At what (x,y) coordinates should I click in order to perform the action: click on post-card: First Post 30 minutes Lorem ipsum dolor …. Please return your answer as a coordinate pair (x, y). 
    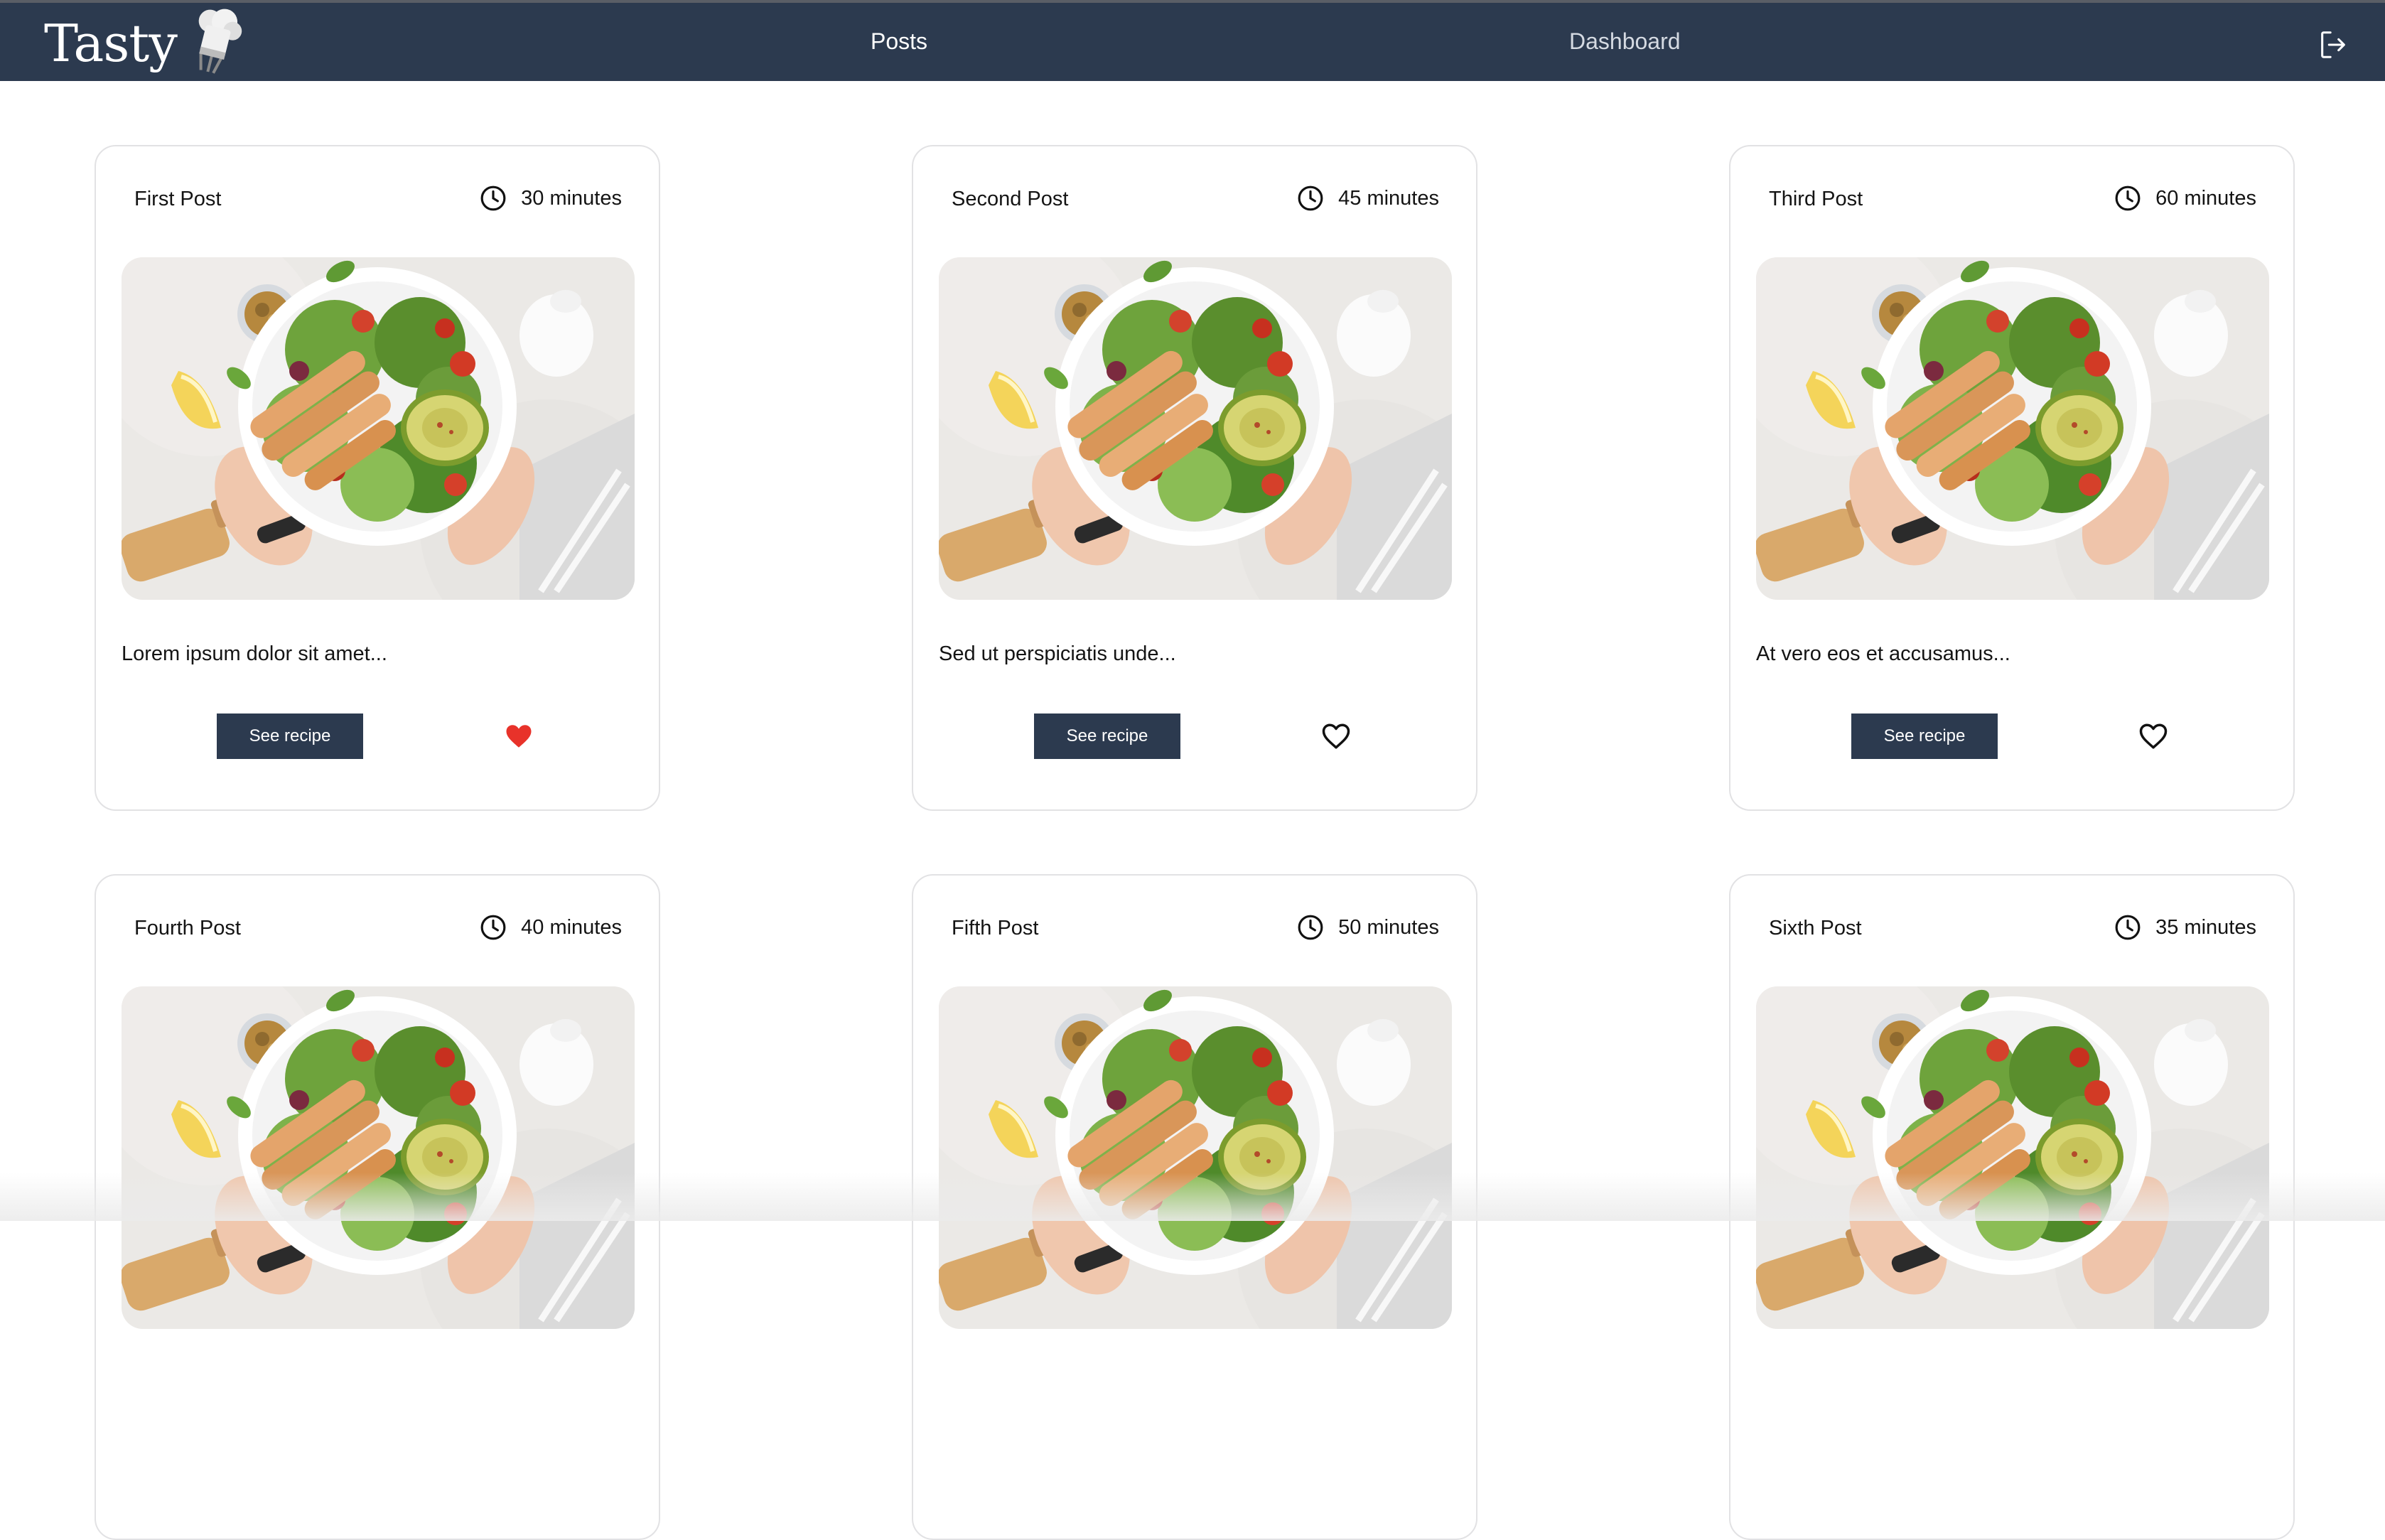
    Looking at the image, I should click on (377, 478).